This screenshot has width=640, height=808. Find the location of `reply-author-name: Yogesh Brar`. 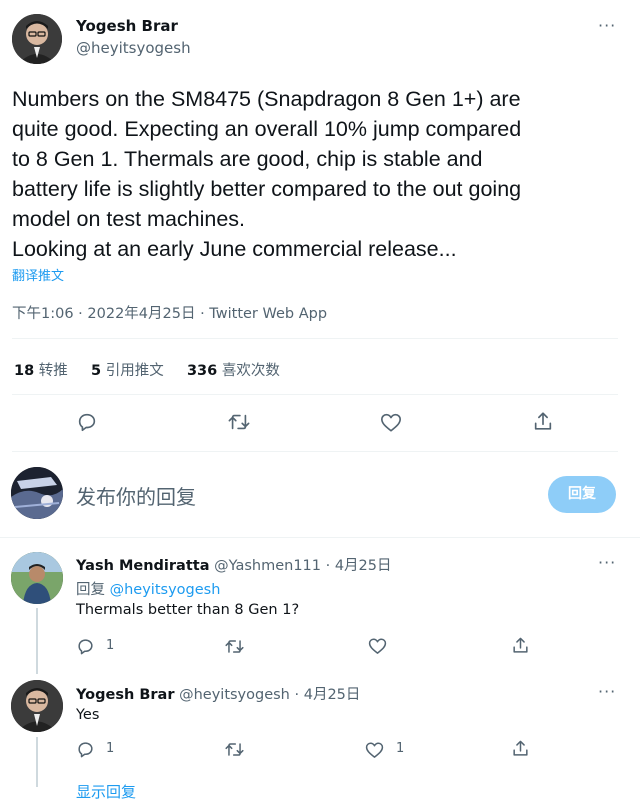

reply-author-name: Yogesh Brar is located at coordinates (125, 695).